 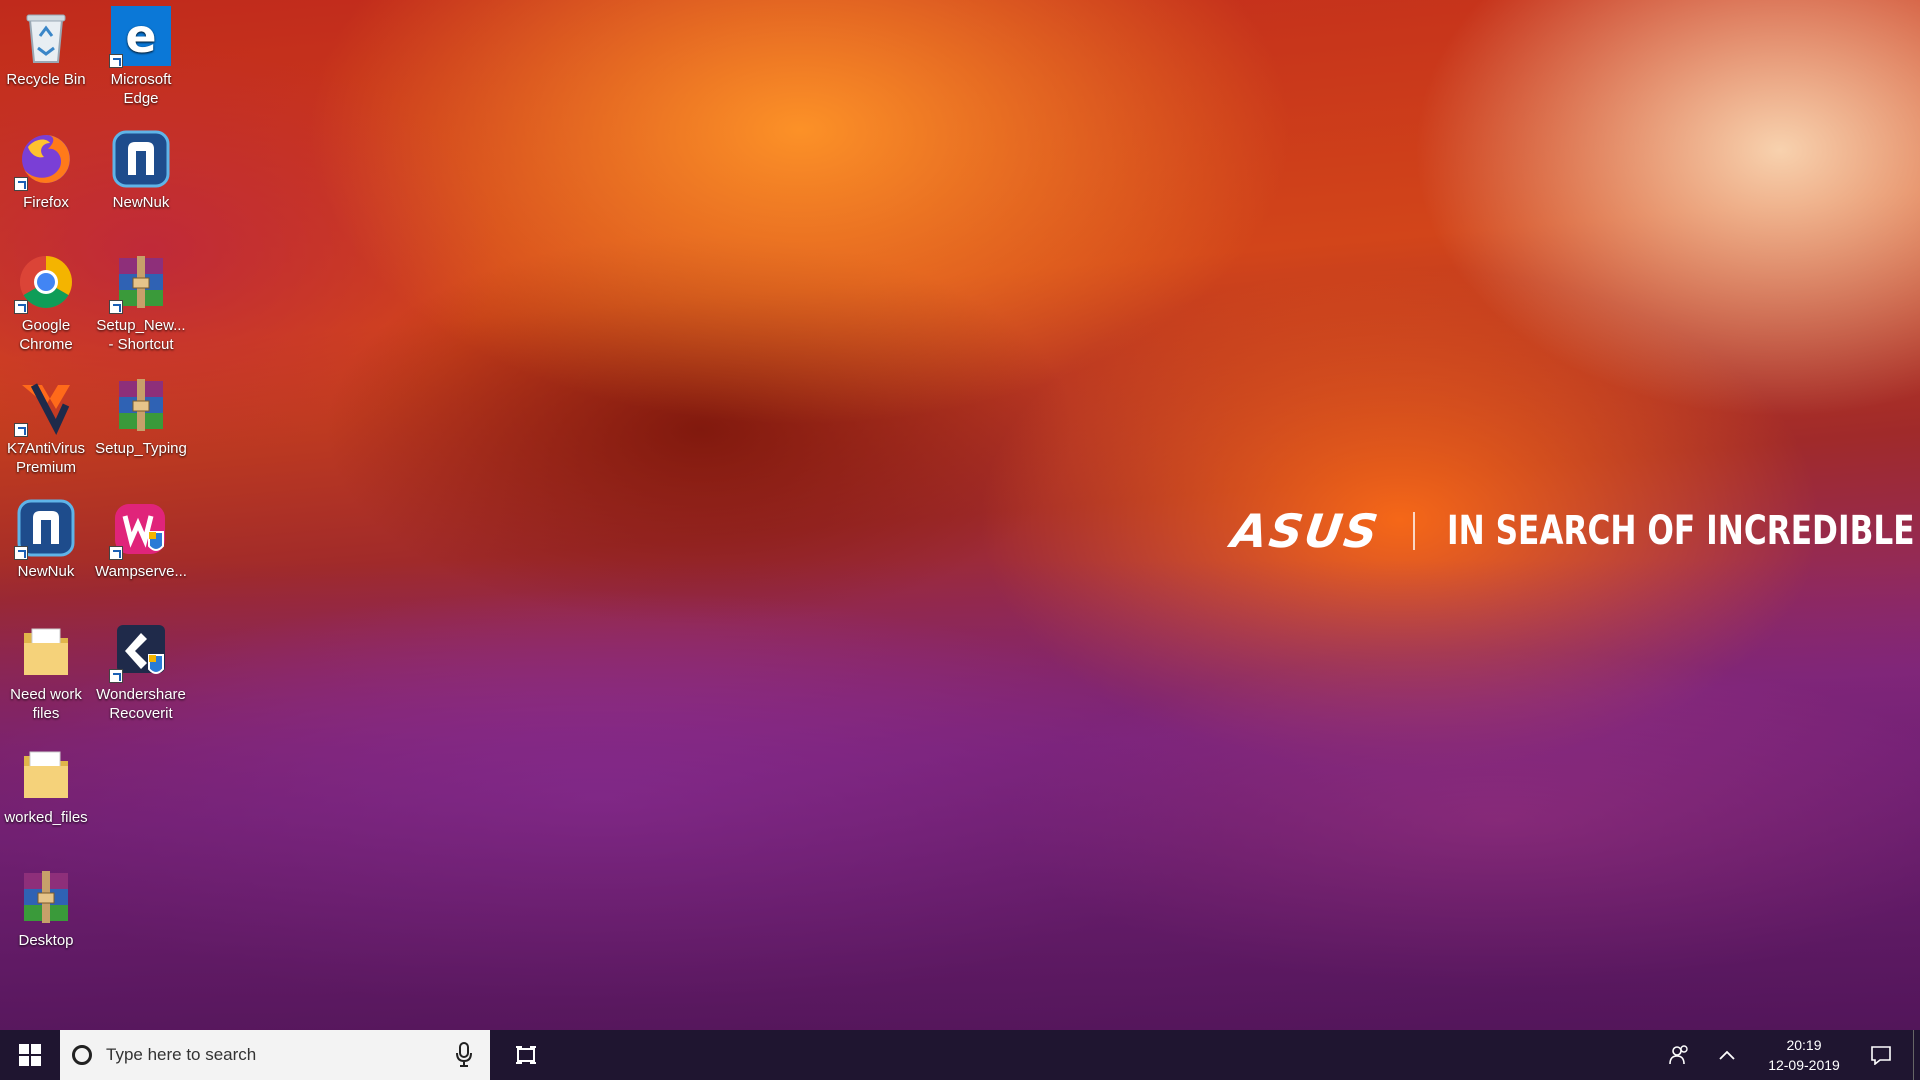 I want to click on desktop-icon-firefox: Firefox, so click(x=46, y=167).